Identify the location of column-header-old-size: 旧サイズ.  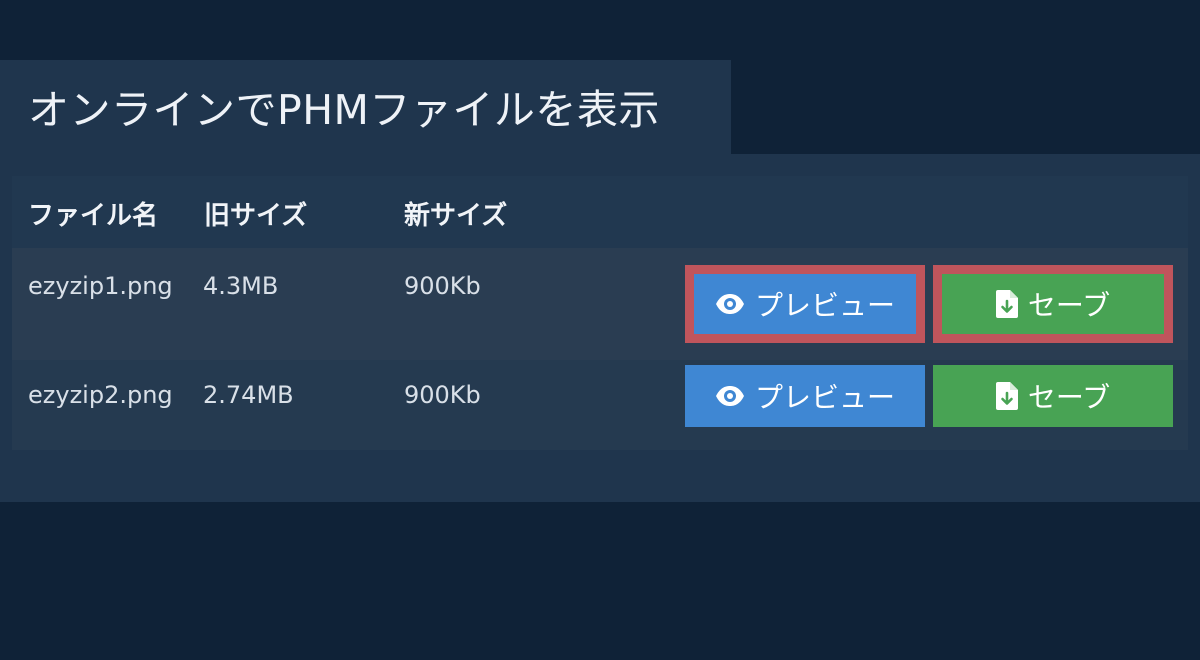
(256, 216).